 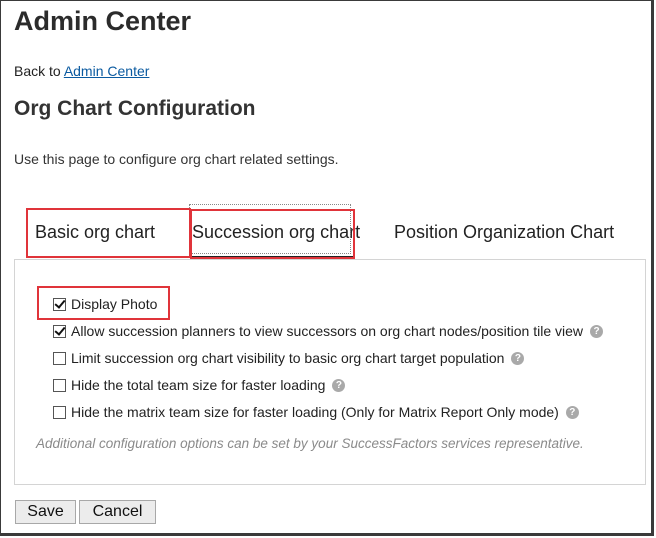 I want to click on hide-matrix-team-size-checkbox, so click(x=59, y=412).